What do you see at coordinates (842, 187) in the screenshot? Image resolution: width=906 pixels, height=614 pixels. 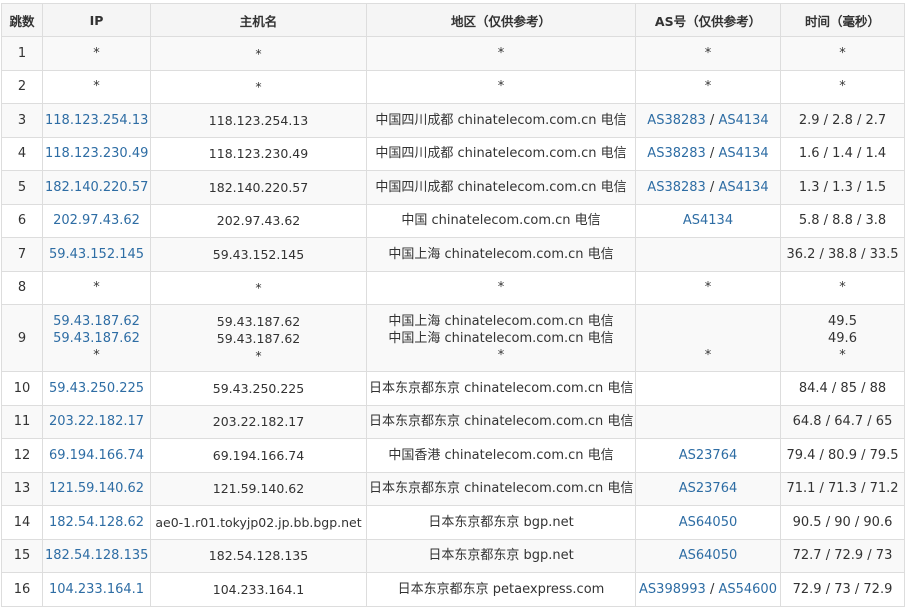 I see `time-text: 1.3 / 1.3 / 1.5` at bounding box center [842, 187].